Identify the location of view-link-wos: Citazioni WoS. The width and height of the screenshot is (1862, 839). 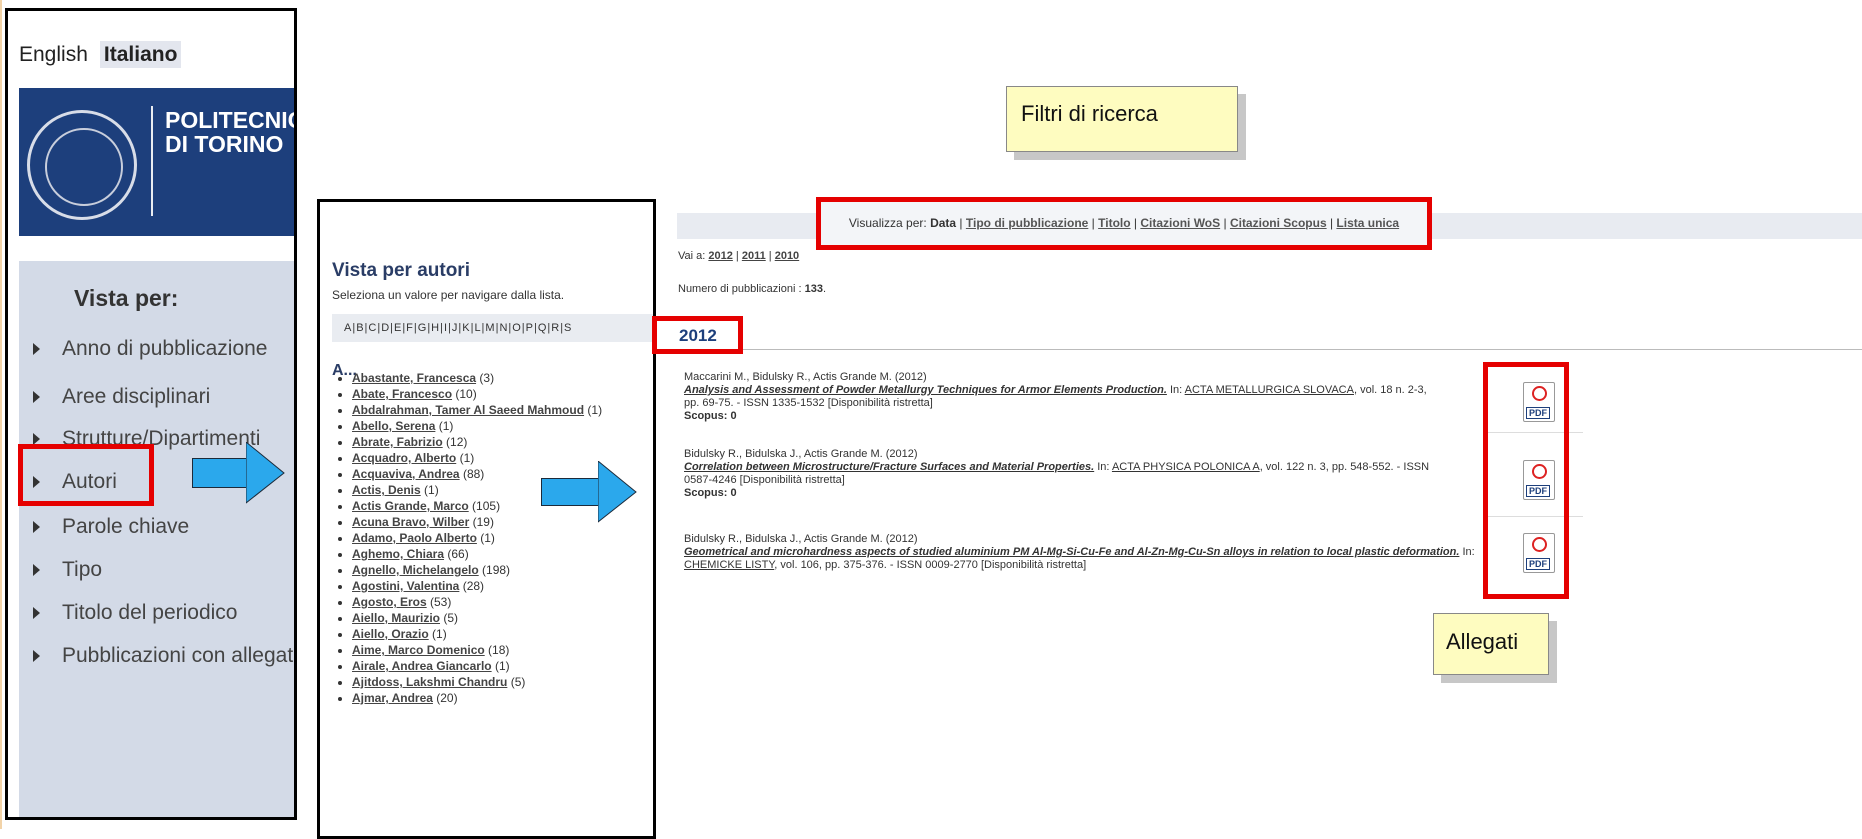
(1180, 223).